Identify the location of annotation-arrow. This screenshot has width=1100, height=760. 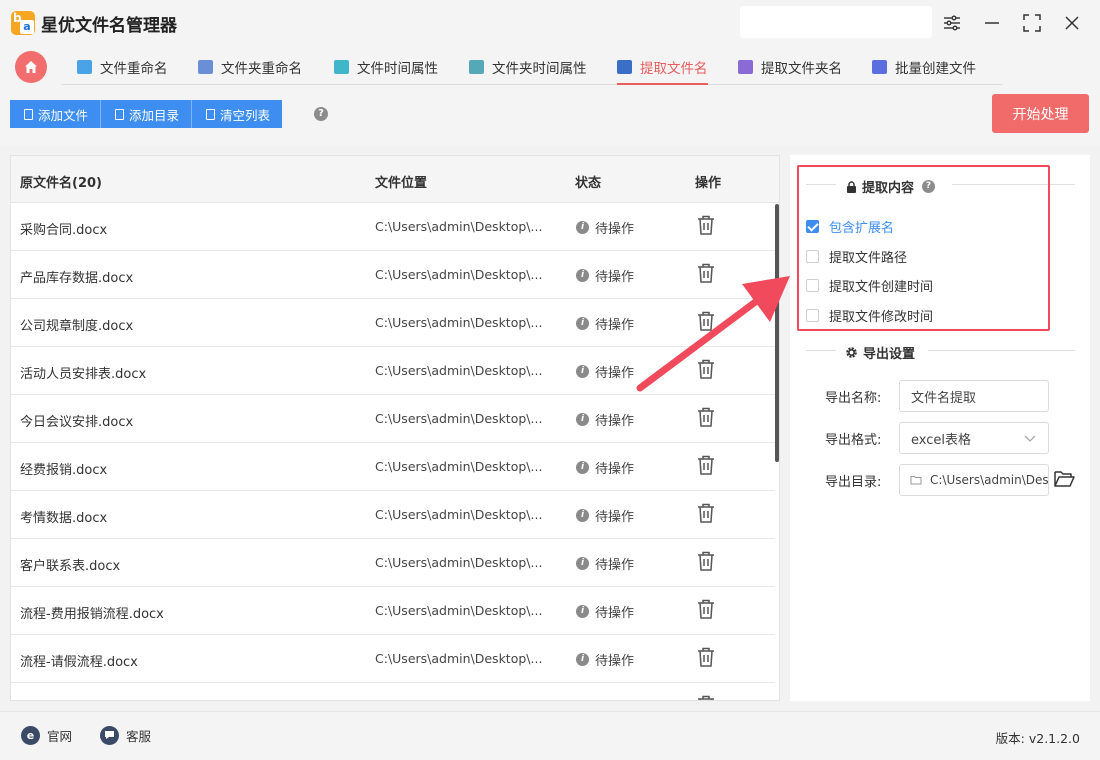
(713, 334).